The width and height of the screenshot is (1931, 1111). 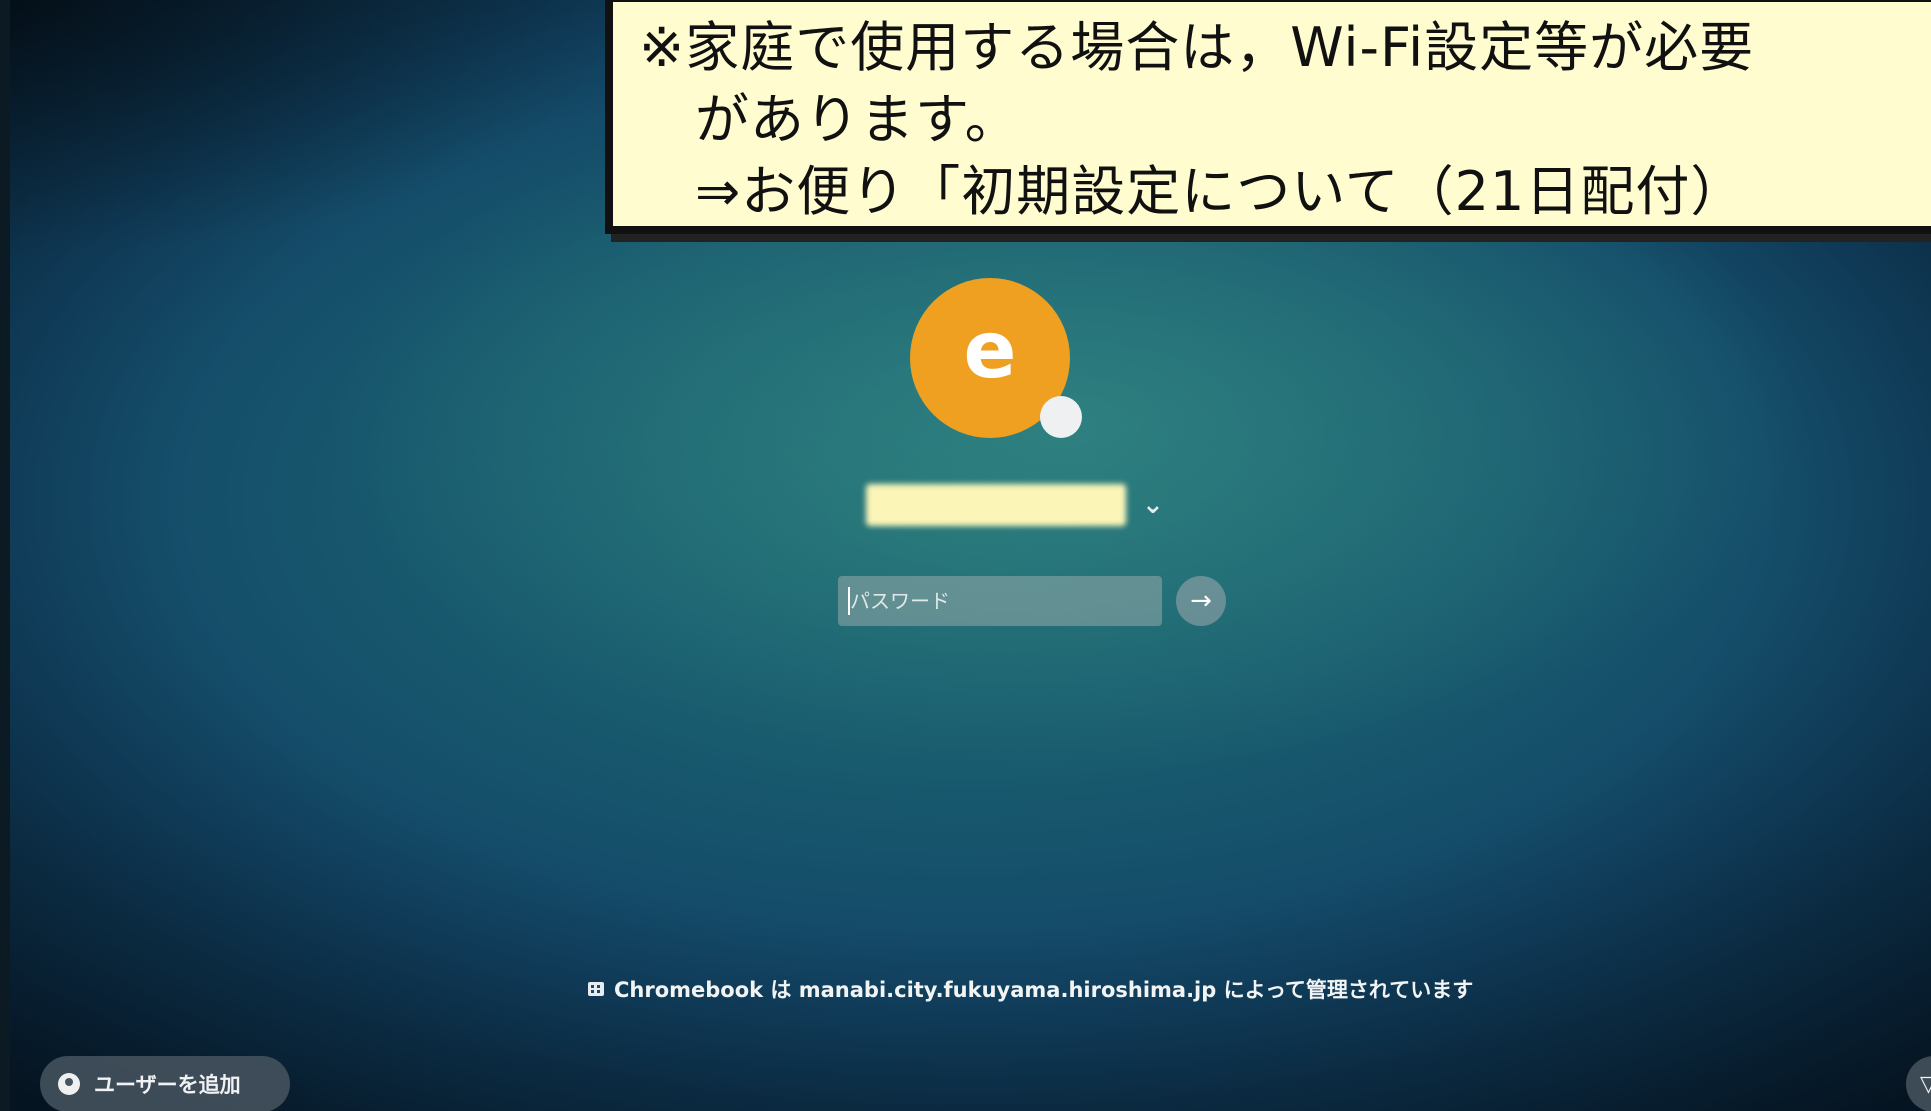 I want to click on building-icon, so click(x=596, y=989).